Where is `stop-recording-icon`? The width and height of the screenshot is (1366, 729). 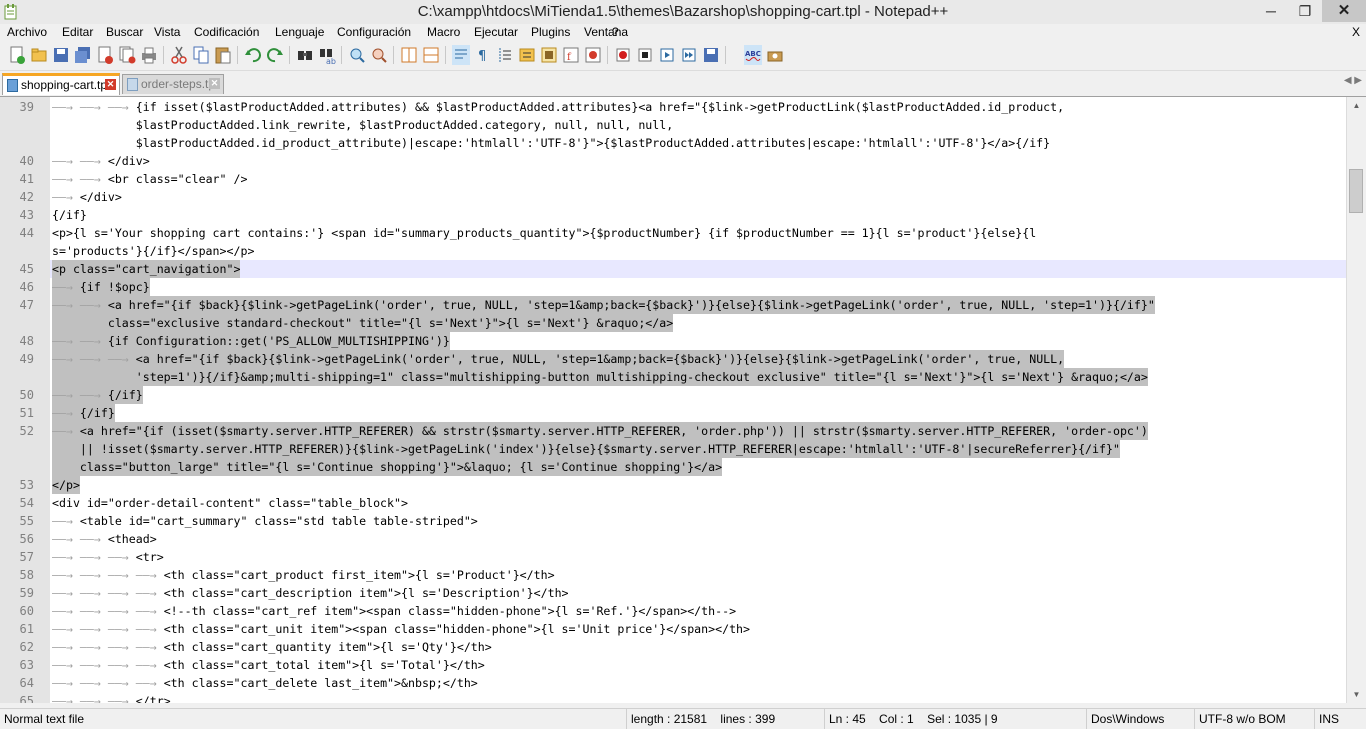
stop-recording-icon is located at coordinates (645, 55).